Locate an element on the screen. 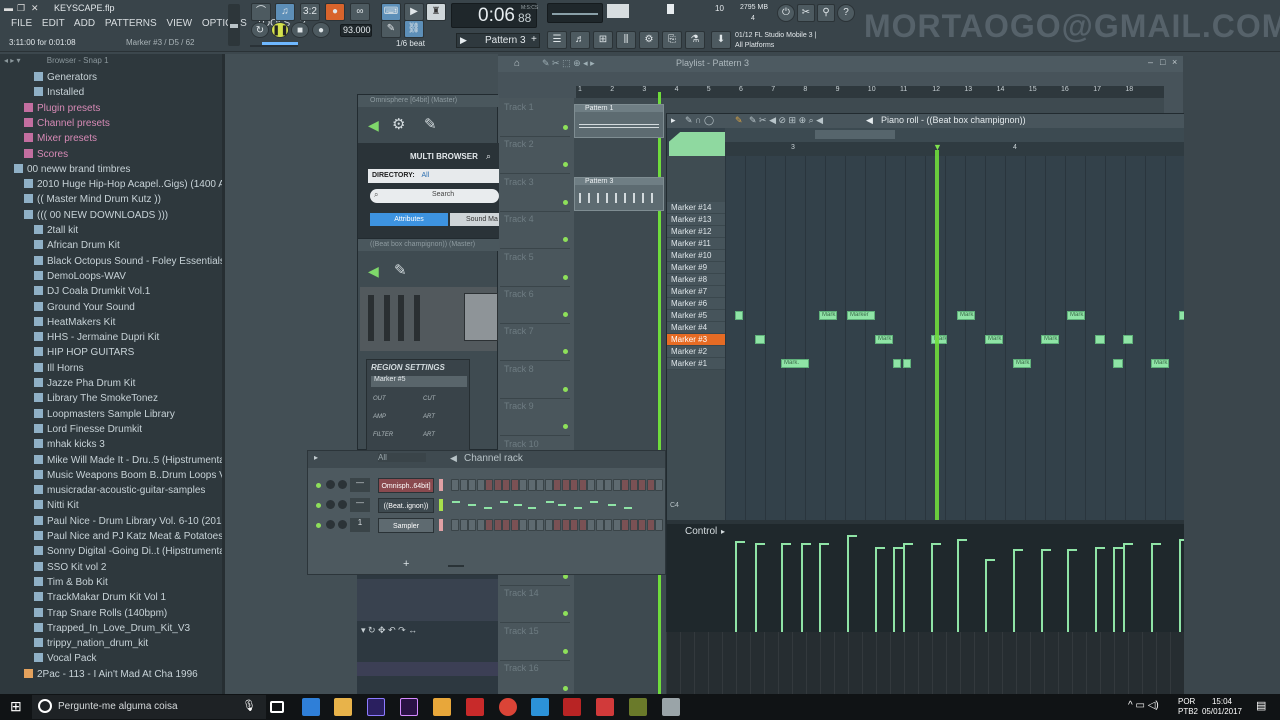  track-header: Track 4 is located at coordinates (535, 231).